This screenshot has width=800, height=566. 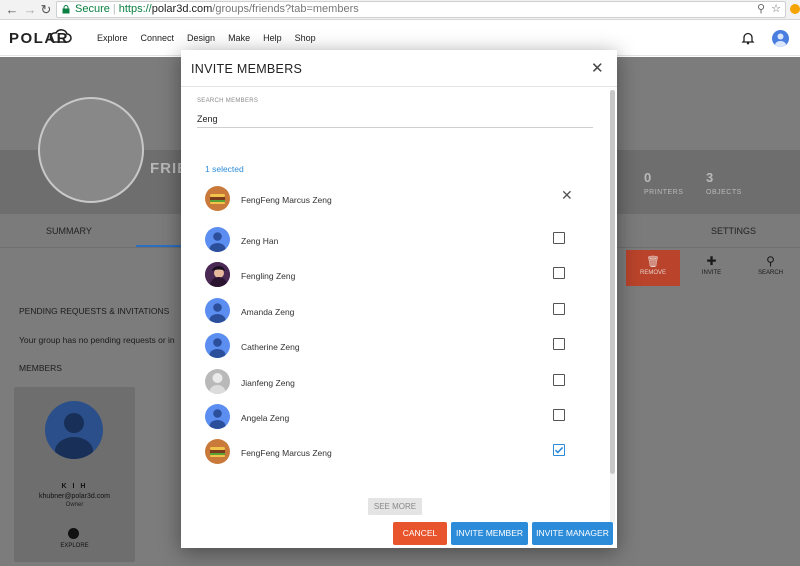 I want to click on explore-compass-icon, so click(x=73, y=533).